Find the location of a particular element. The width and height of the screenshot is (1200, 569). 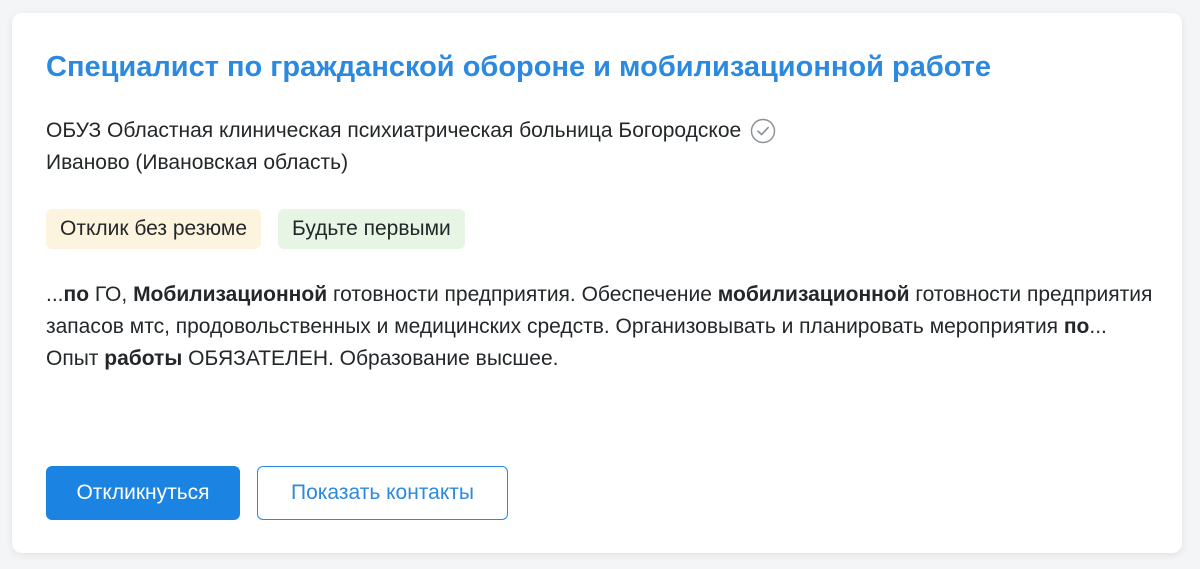

tag-no-resume: Отклик без резюме is located at coordinates (154, 229).